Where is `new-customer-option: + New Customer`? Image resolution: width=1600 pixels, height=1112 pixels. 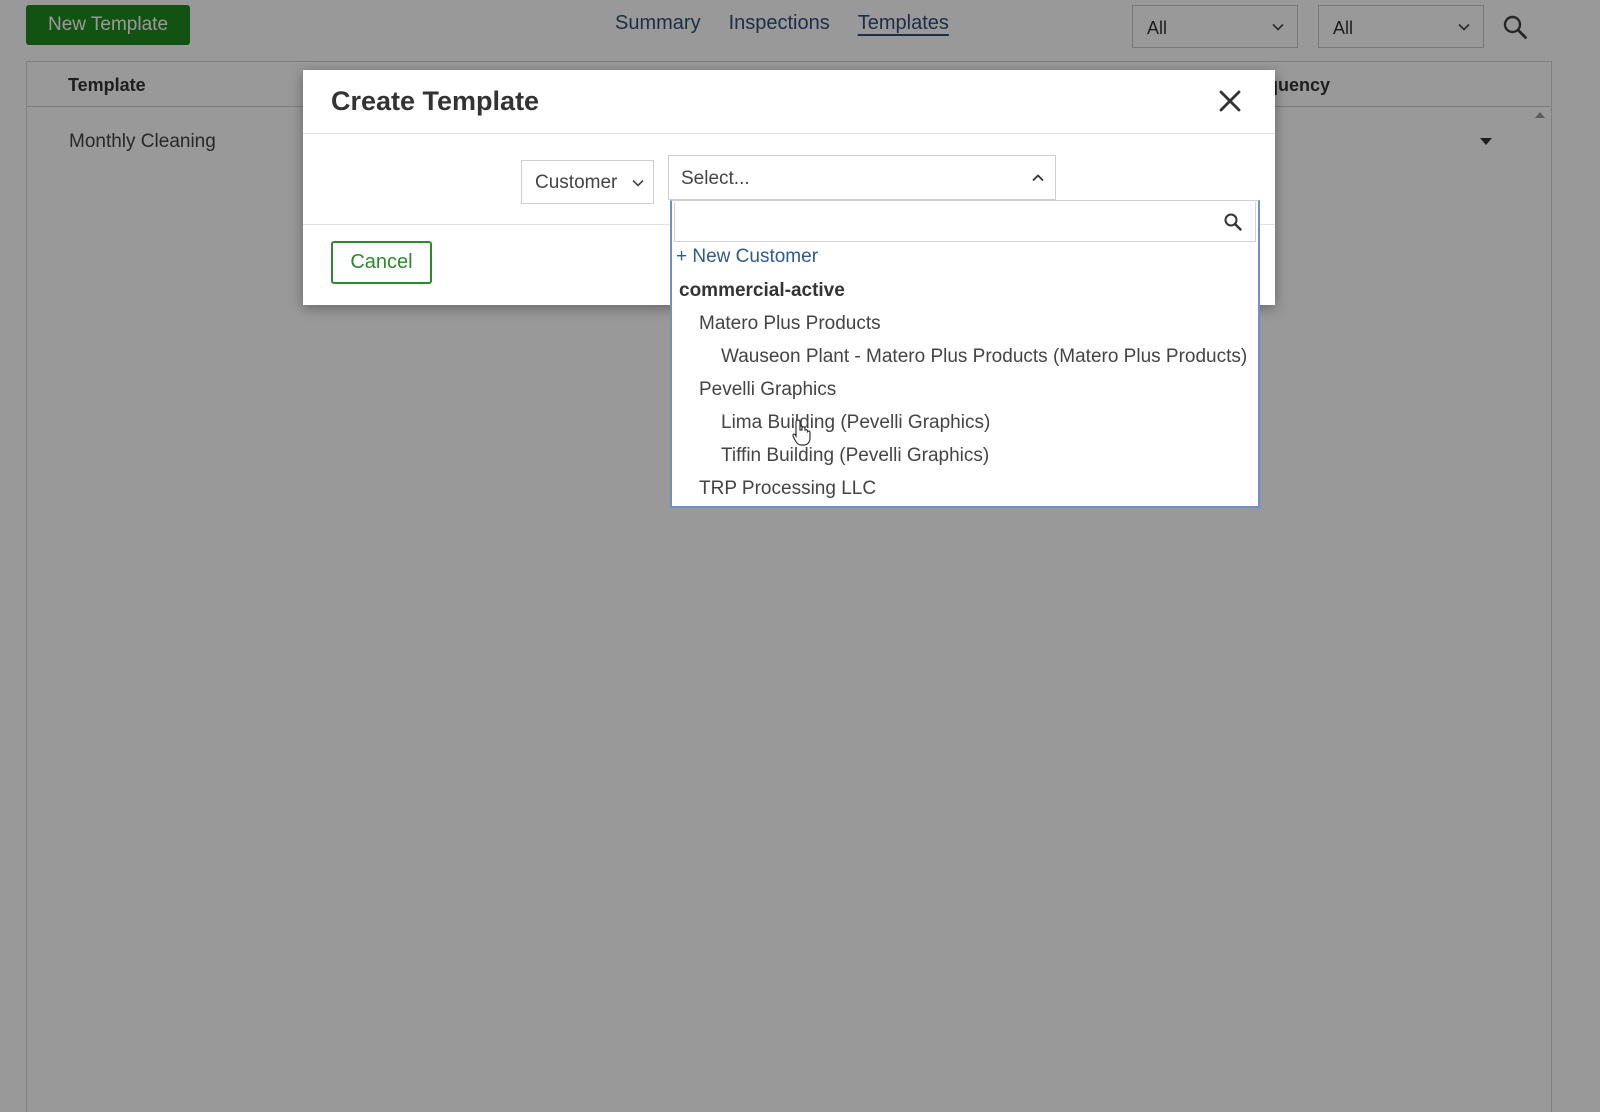
new-customer-option: + New Customer is located at coordinates (747, 257).